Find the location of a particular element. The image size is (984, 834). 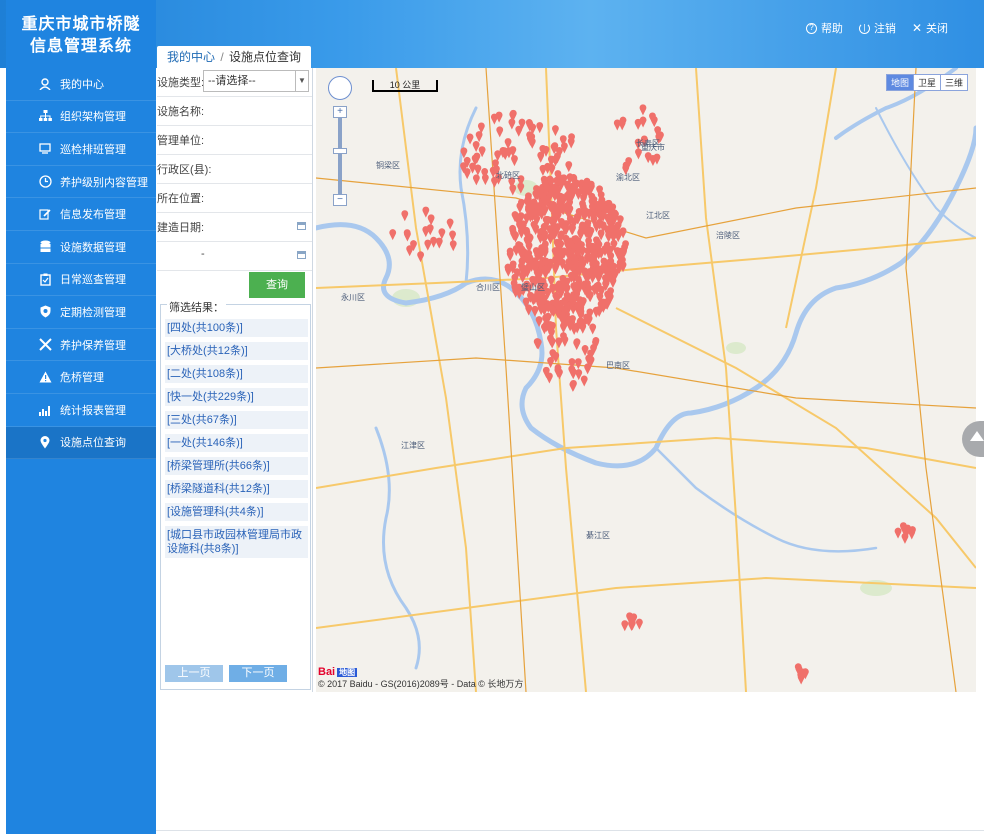

chevron-down-icon: ▼ is located at coordinates (301, 81).